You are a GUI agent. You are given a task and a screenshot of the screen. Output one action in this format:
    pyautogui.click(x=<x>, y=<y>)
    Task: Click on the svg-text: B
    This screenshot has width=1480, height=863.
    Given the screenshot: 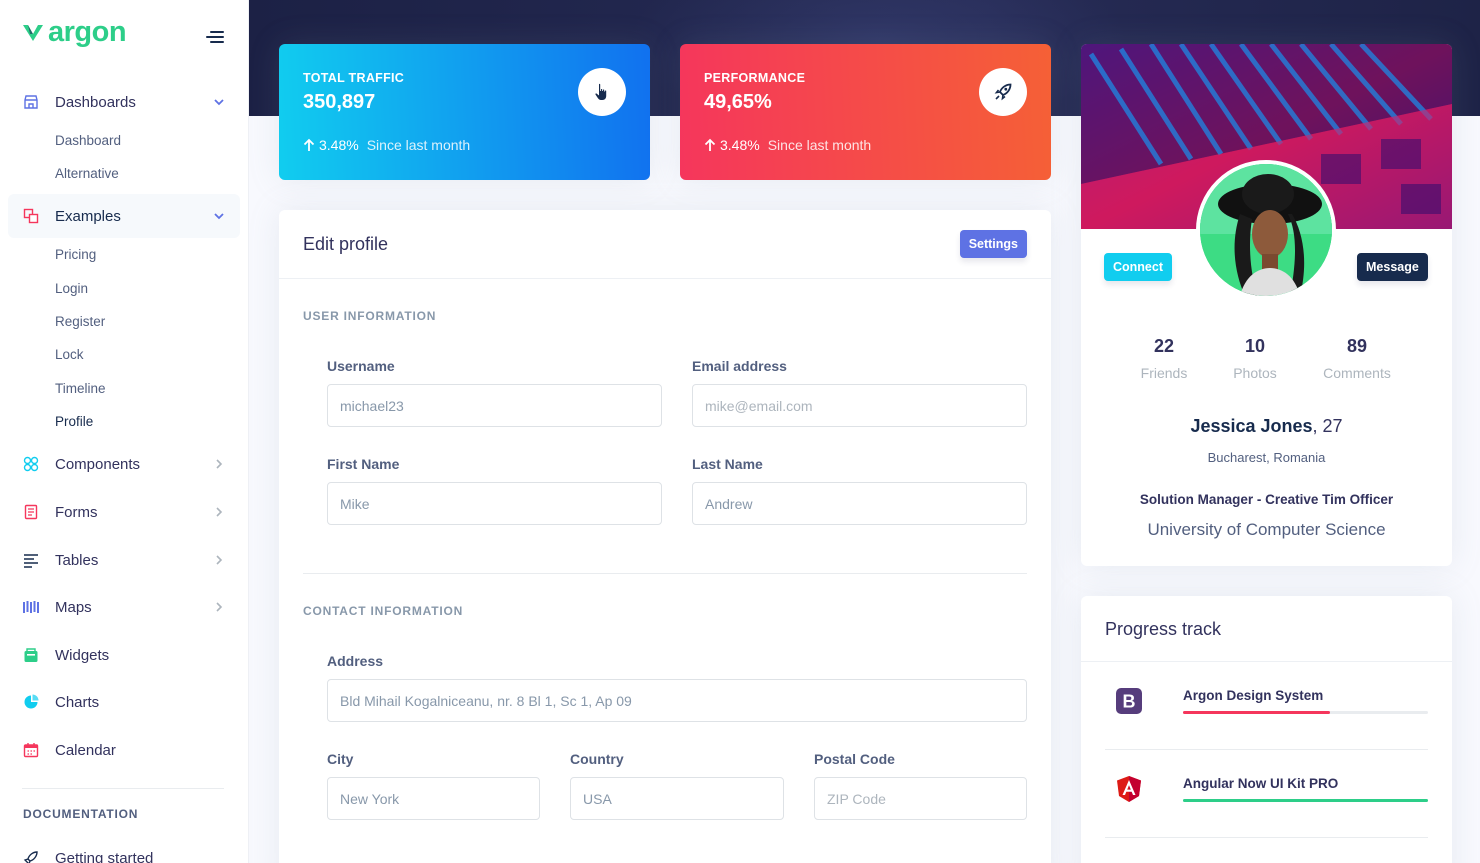 What is the action you would take?
    pyautogui.click(x=1129, y=702)
    